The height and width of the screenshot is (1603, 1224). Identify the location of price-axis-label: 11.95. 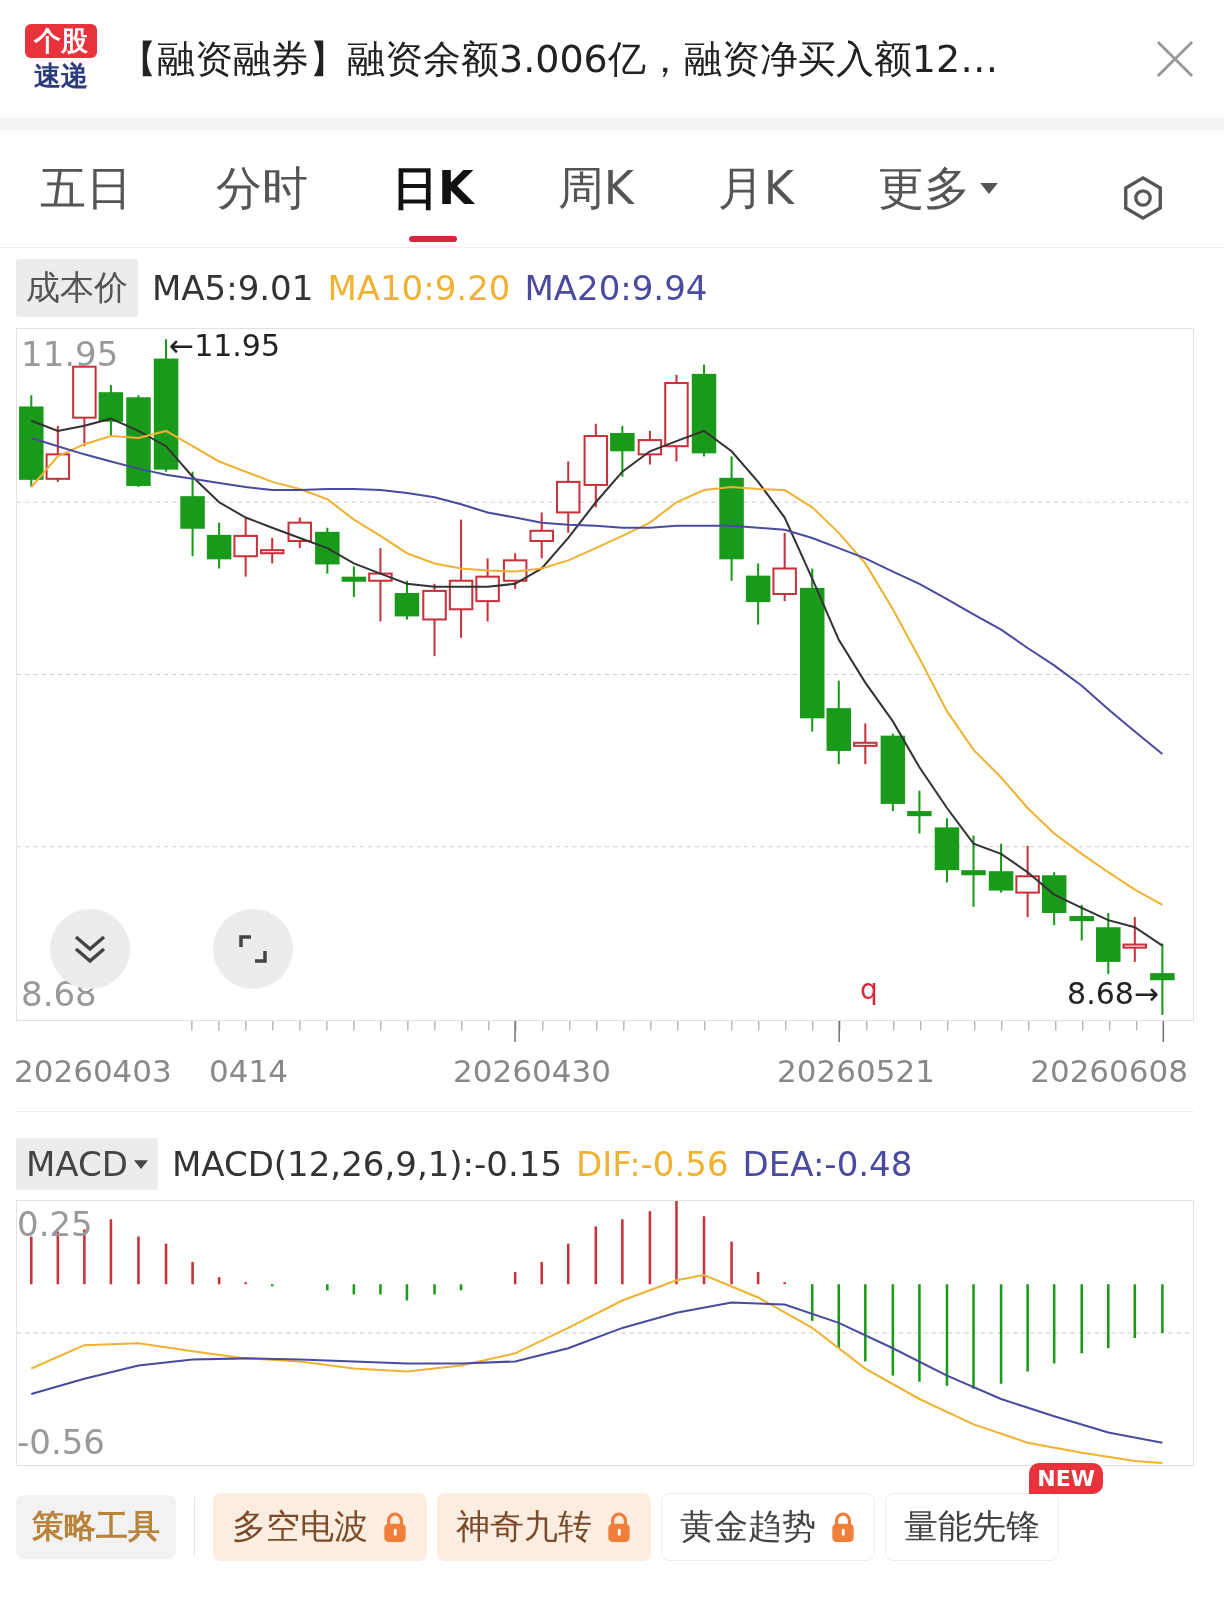
(70, 354).